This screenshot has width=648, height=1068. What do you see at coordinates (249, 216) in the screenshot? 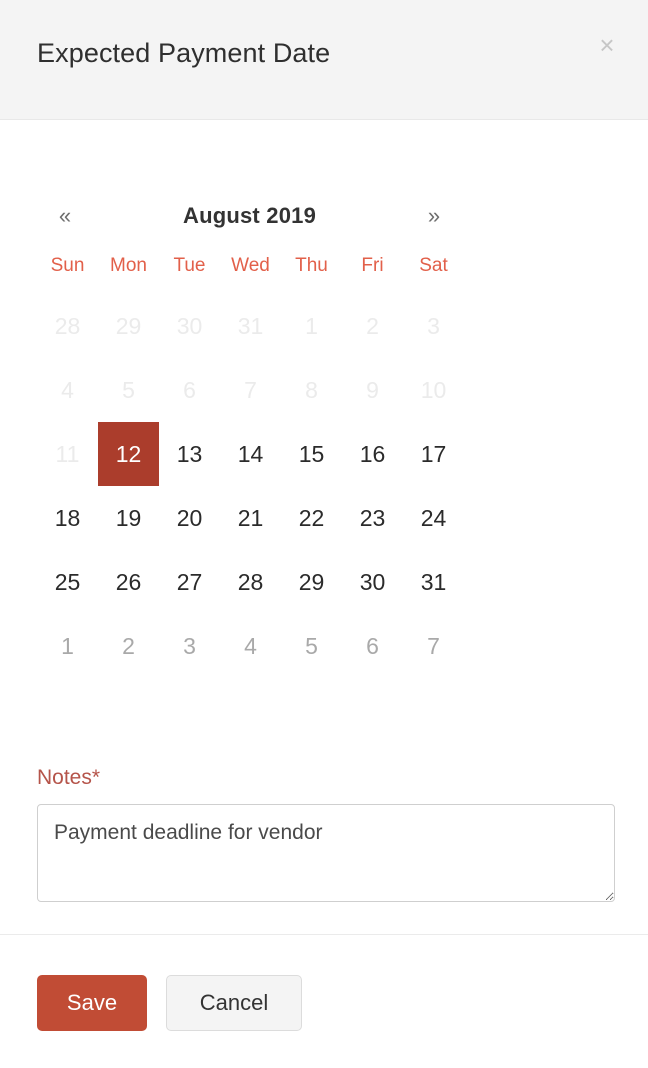
I see `datepicker-month-label: August 2019` at bounding box center [249, 216].